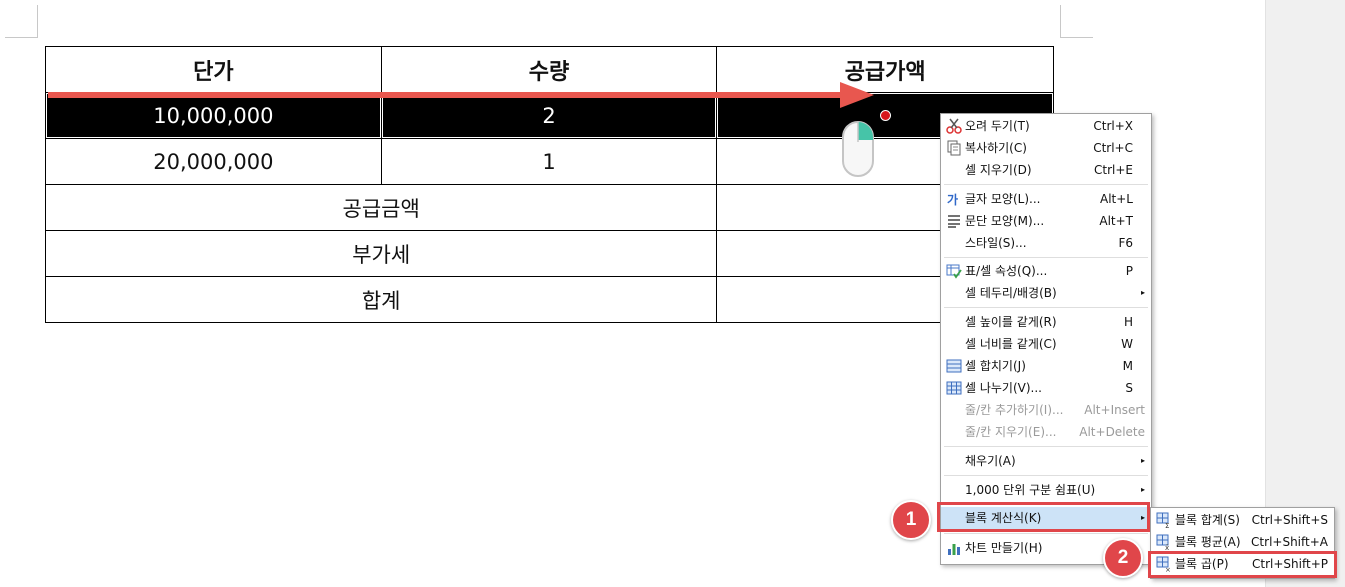 The image size is (1345, 587). I want to click on copy-icon, so click(954, 148).